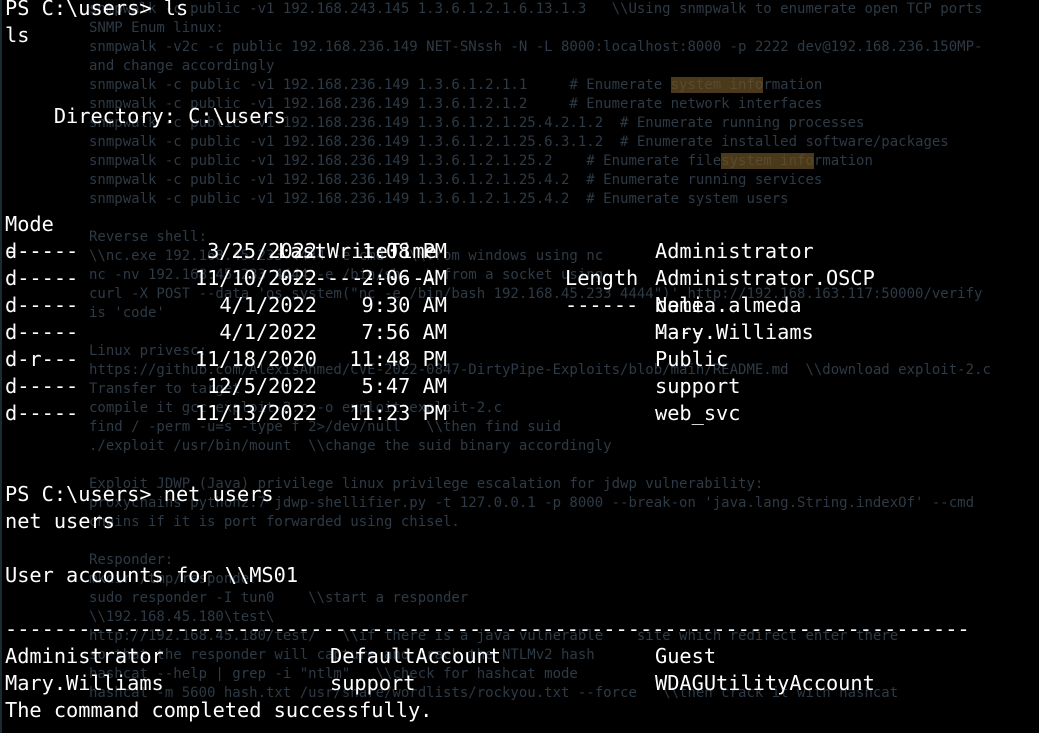 This screenshot has height=733, width=1039. What do you see at coordinates (398, 359) in the screenshot?
I see `row-time: 11:48 PM` at bounding box center [398, 359].